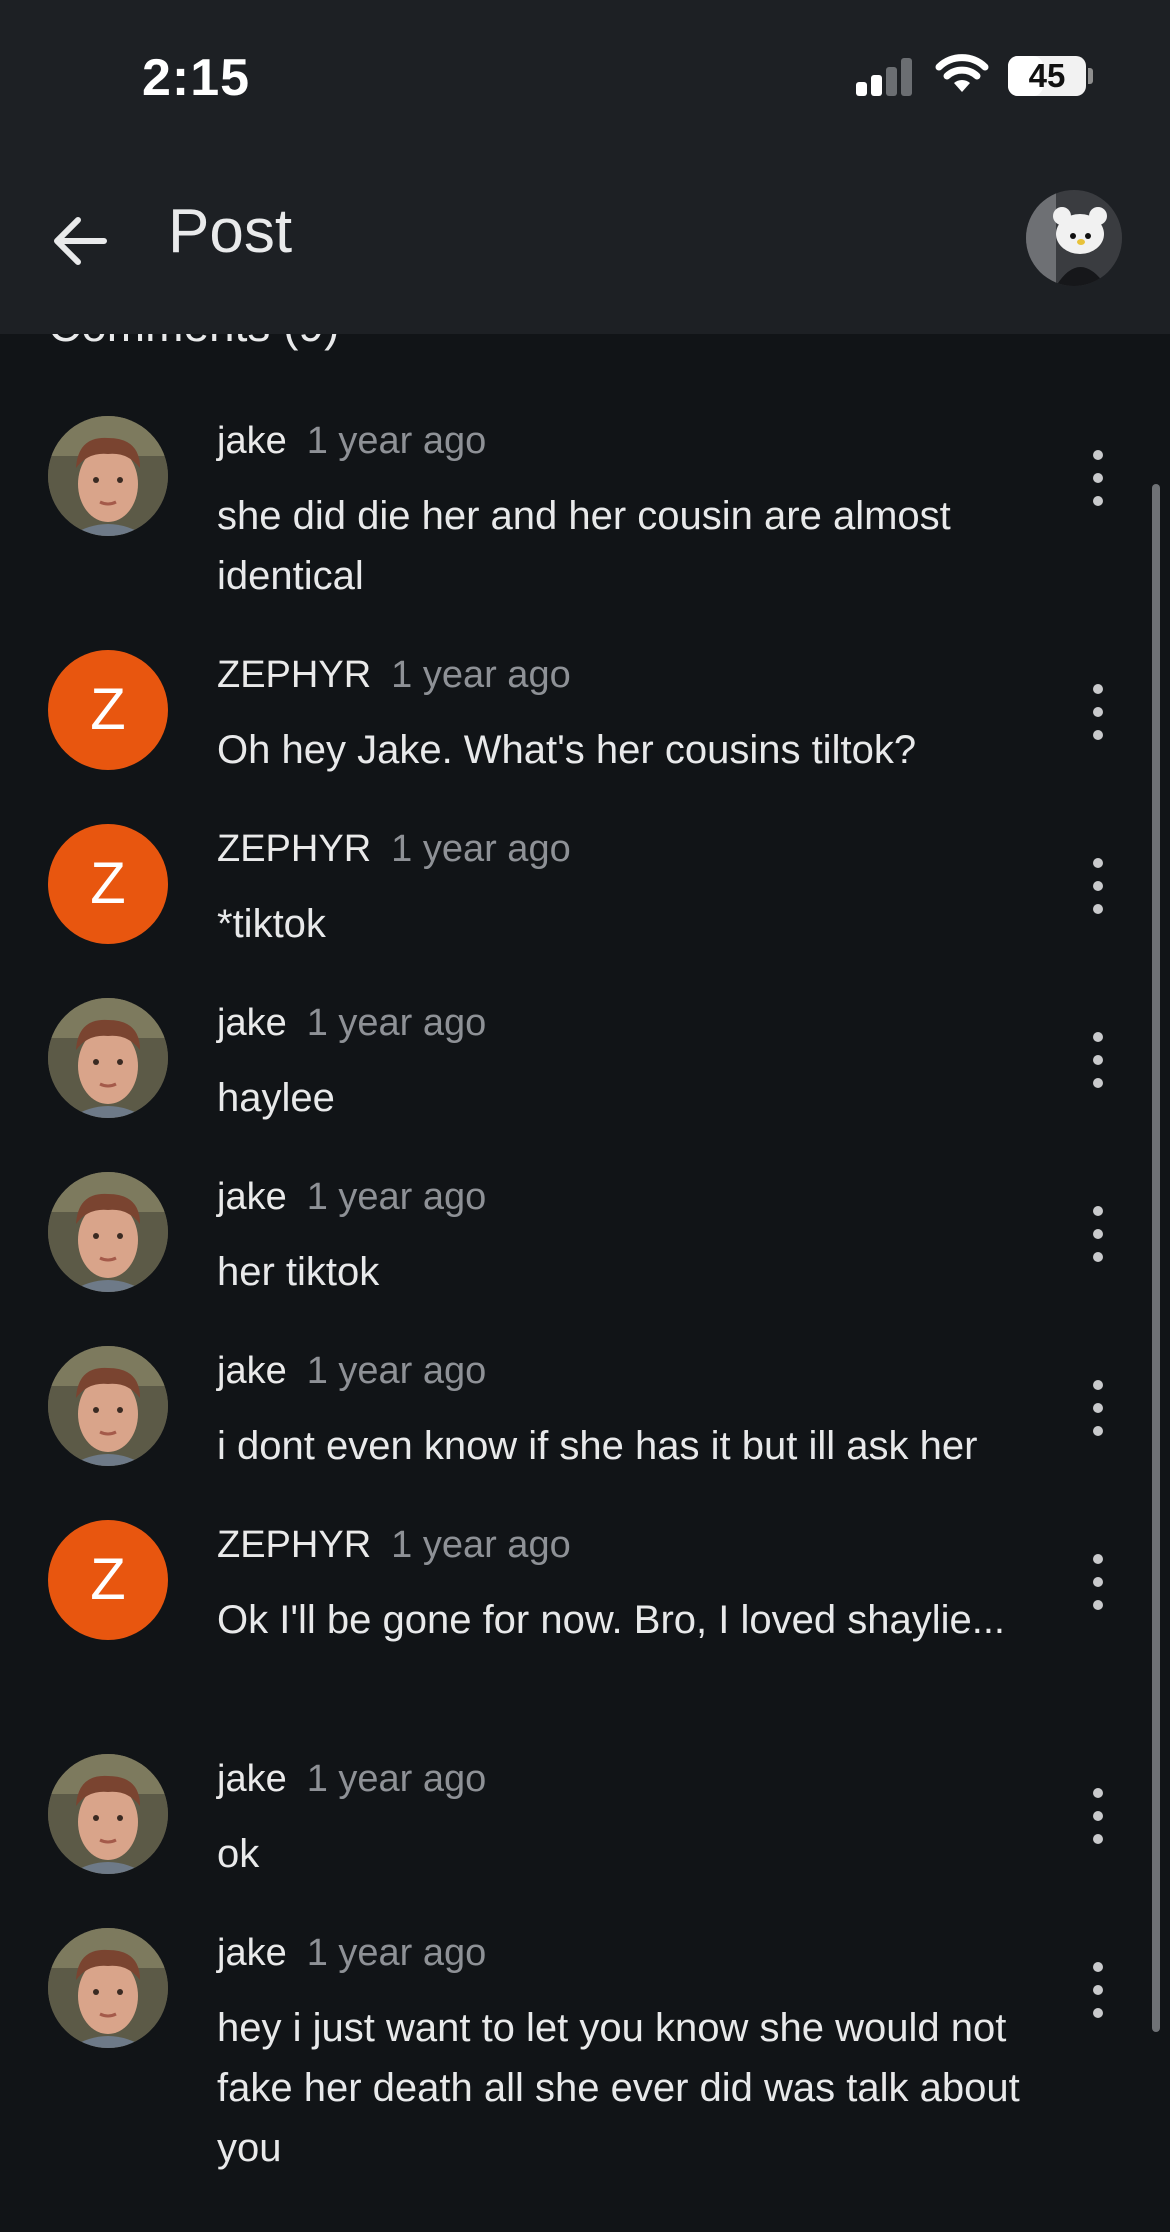  What do you see at coordinates (1156, 1258) in the screenshot?
I see `scrollbar` at bounding box center [1156, 1258].